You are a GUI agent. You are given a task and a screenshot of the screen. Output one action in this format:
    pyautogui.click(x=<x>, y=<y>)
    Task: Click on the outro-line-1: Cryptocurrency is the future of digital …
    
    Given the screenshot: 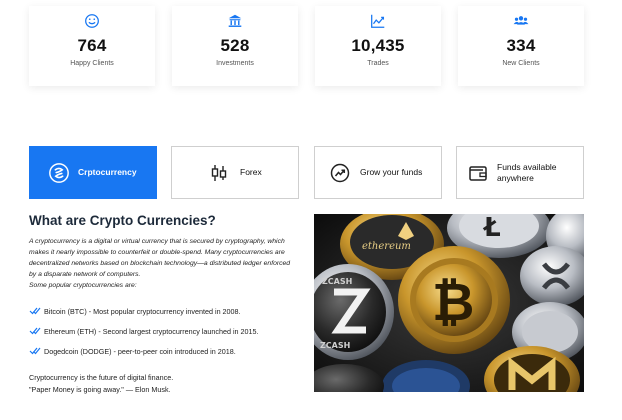 What is the action you would take?
    pyautogui.click(x=101, y=377)
    